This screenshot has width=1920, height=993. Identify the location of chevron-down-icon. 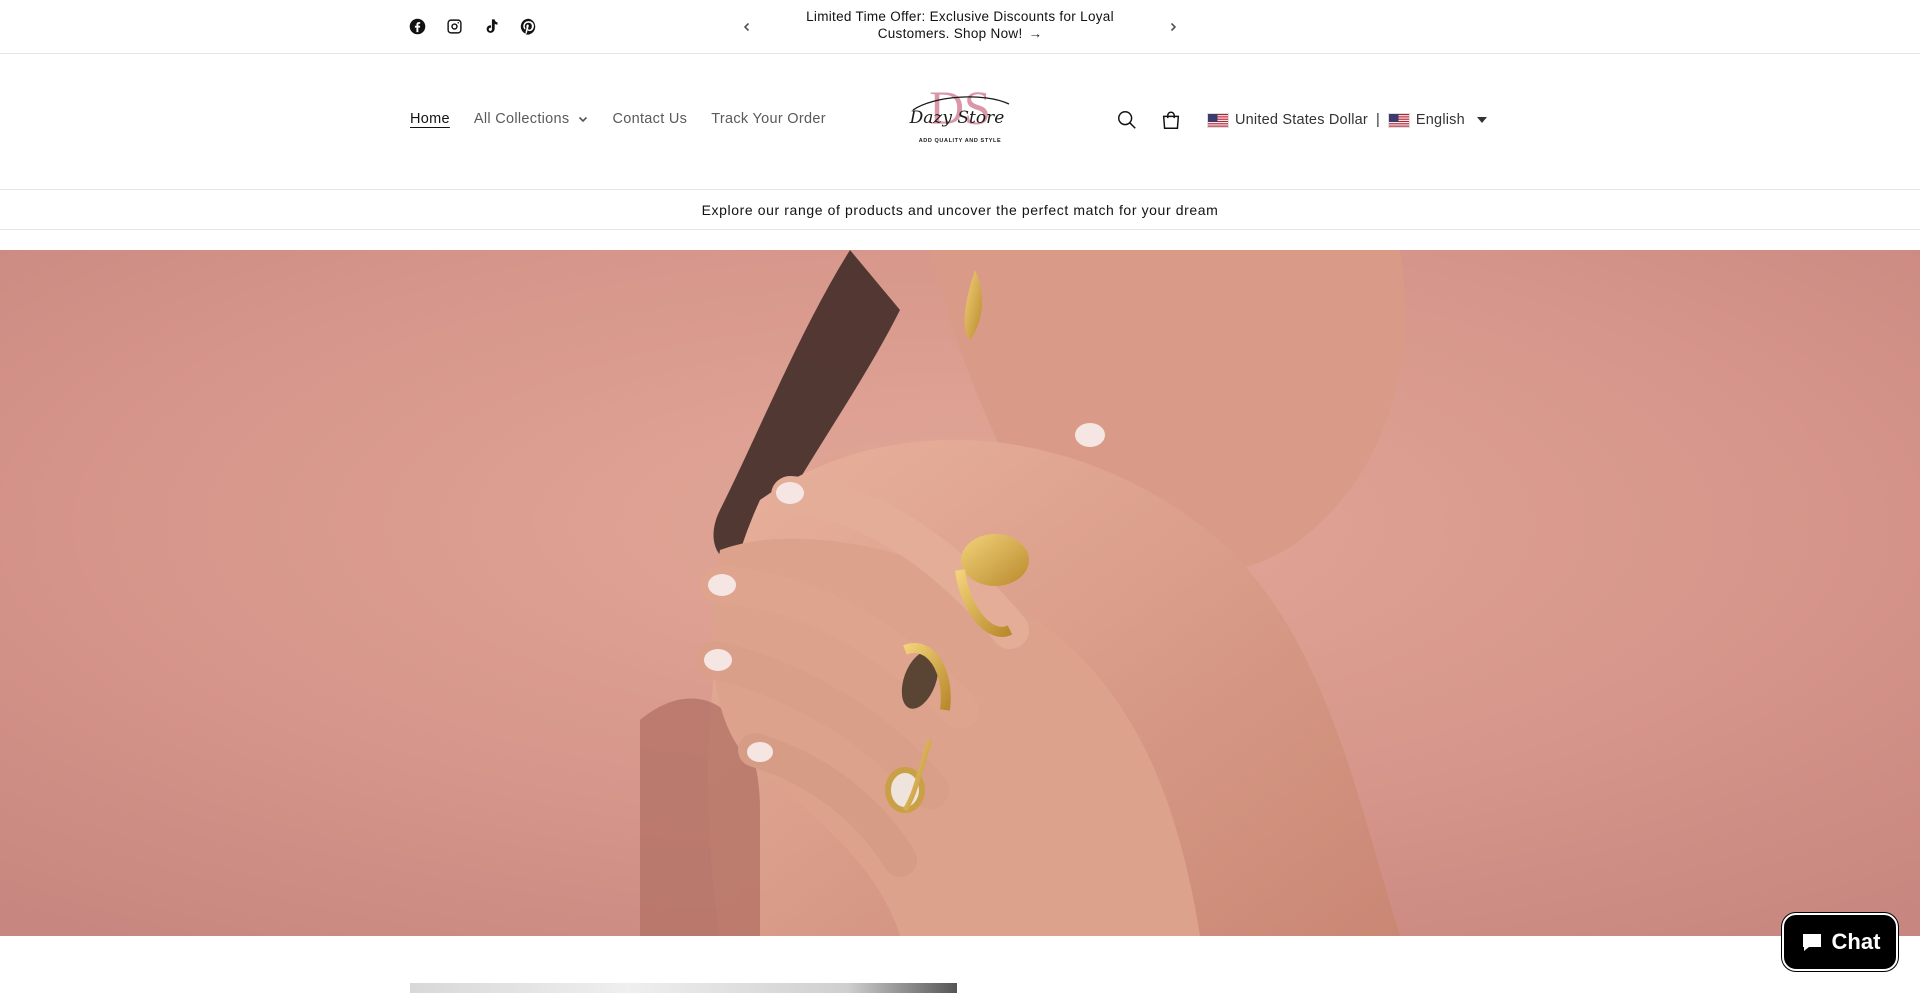
(583, 119).